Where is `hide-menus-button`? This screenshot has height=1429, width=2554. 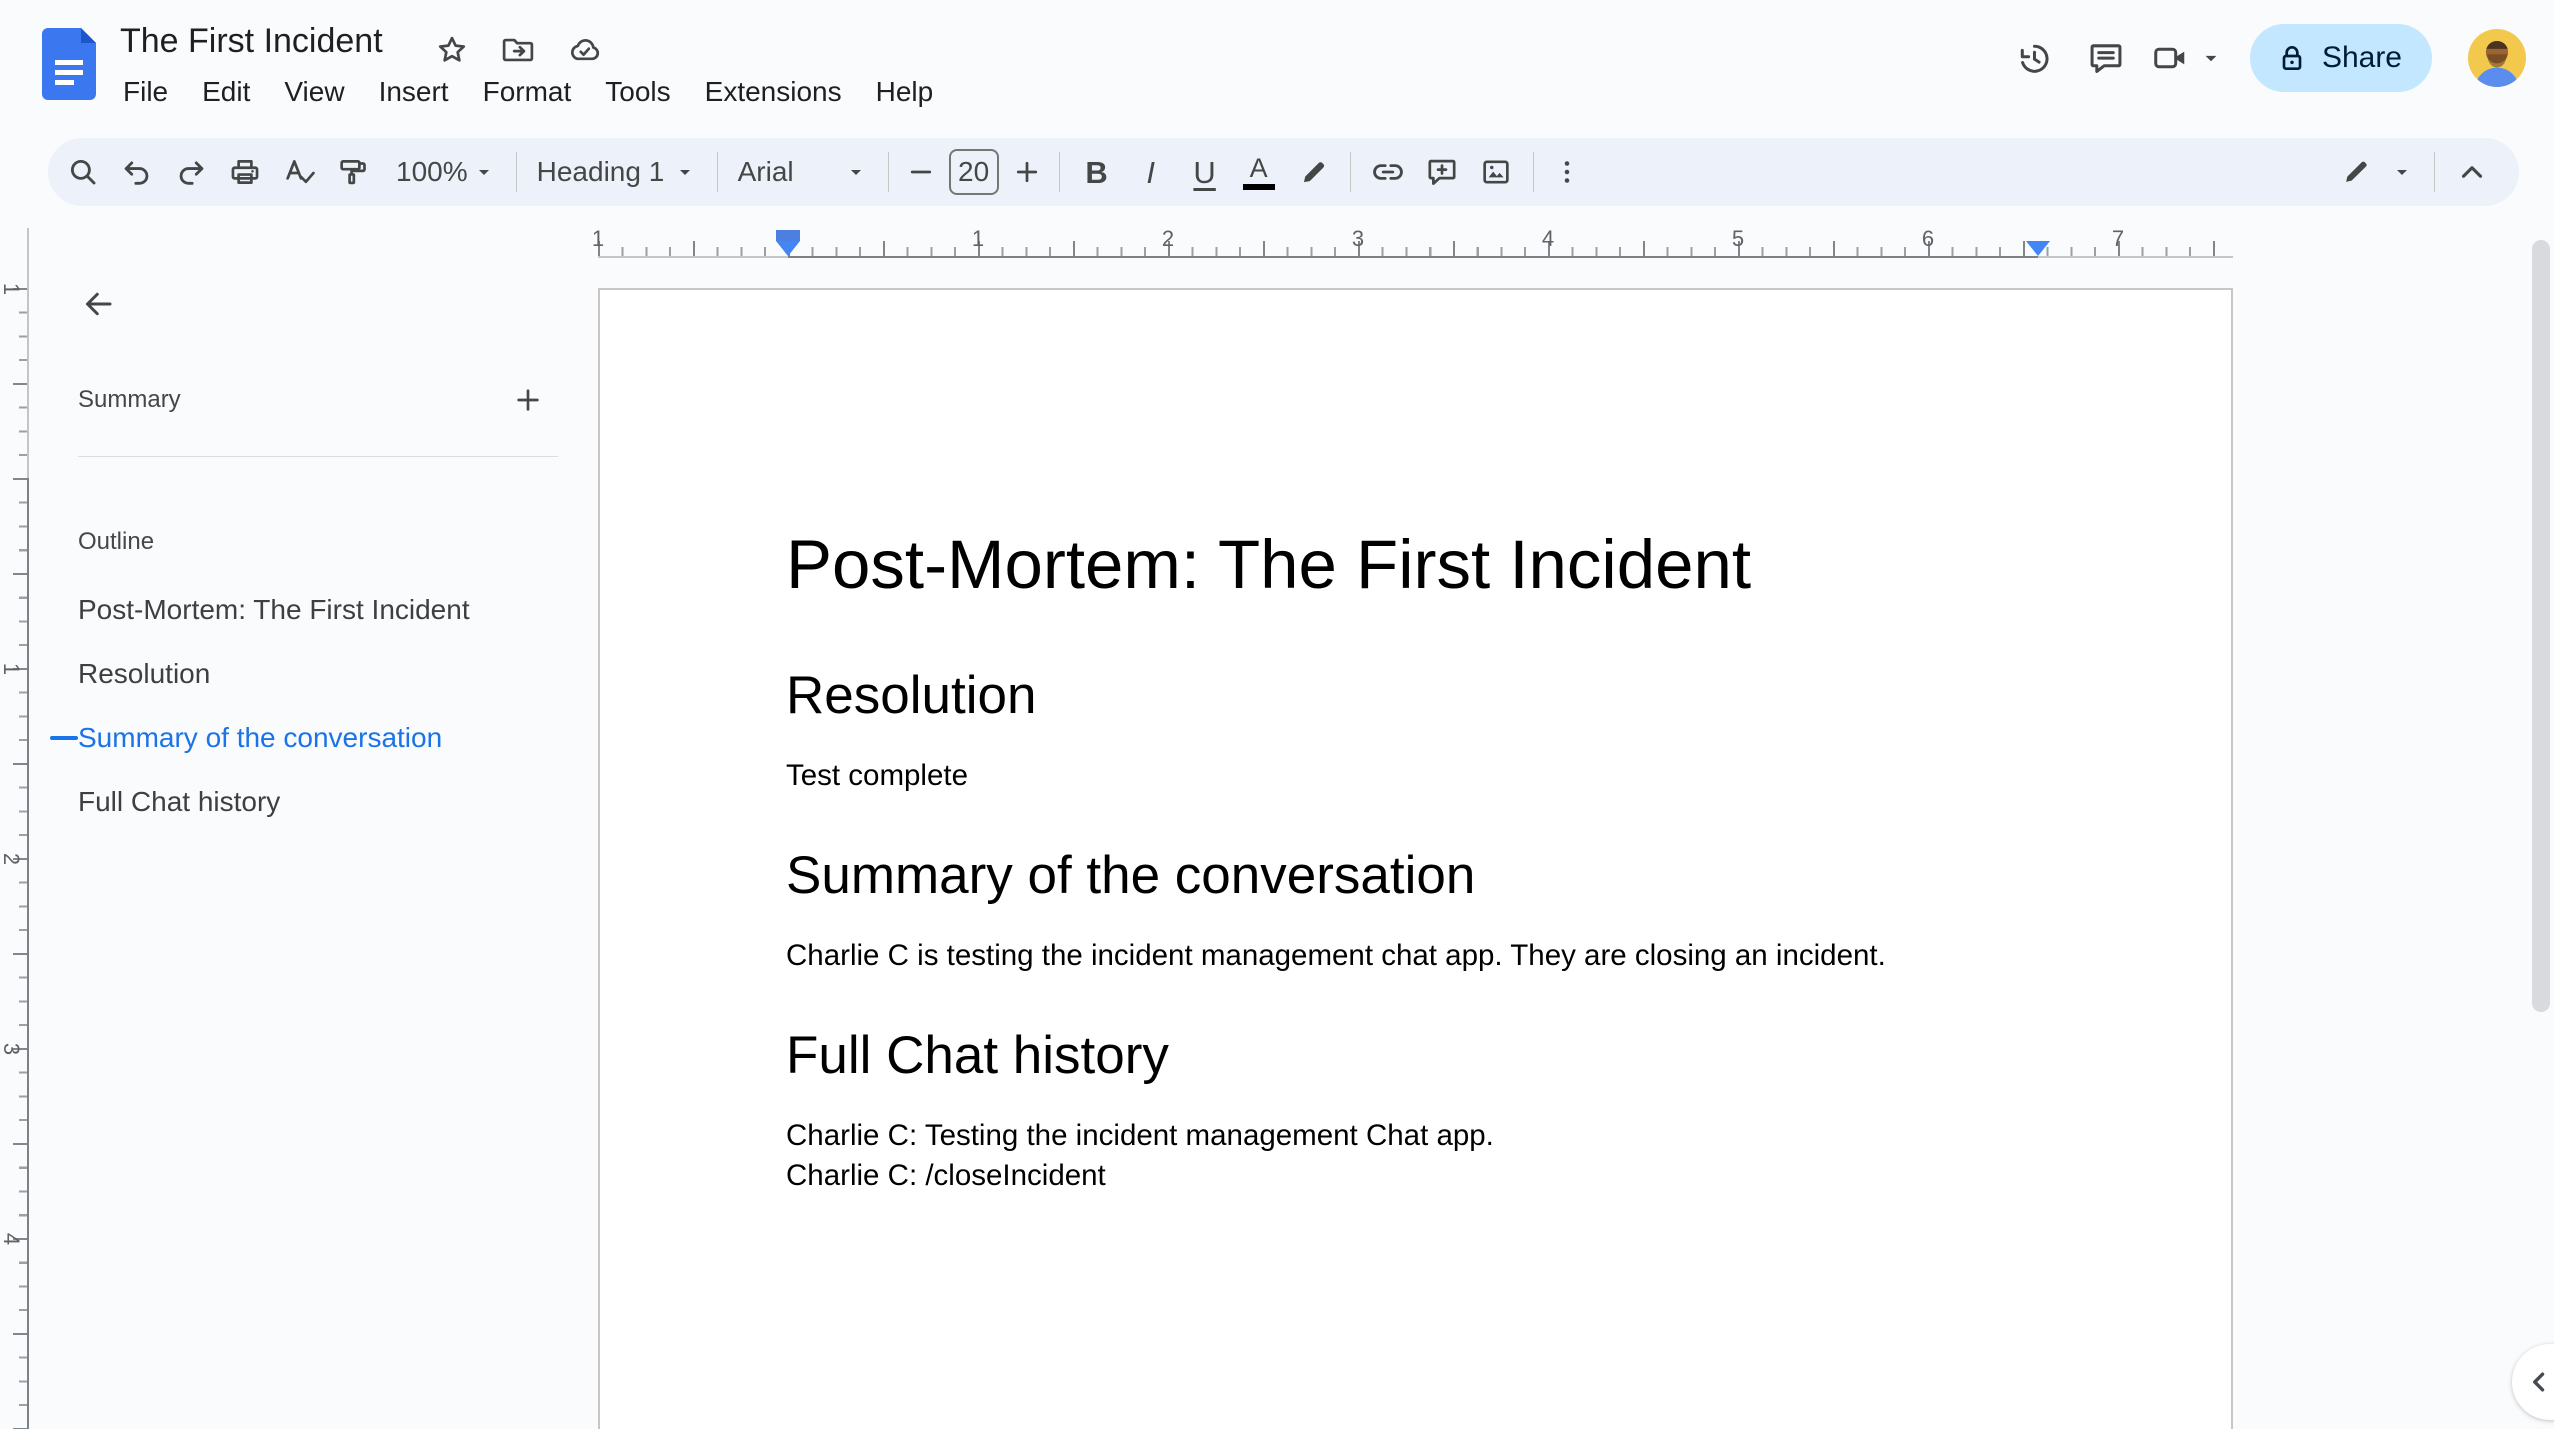
hide-menus-button is located at coordinates (2472, 172).